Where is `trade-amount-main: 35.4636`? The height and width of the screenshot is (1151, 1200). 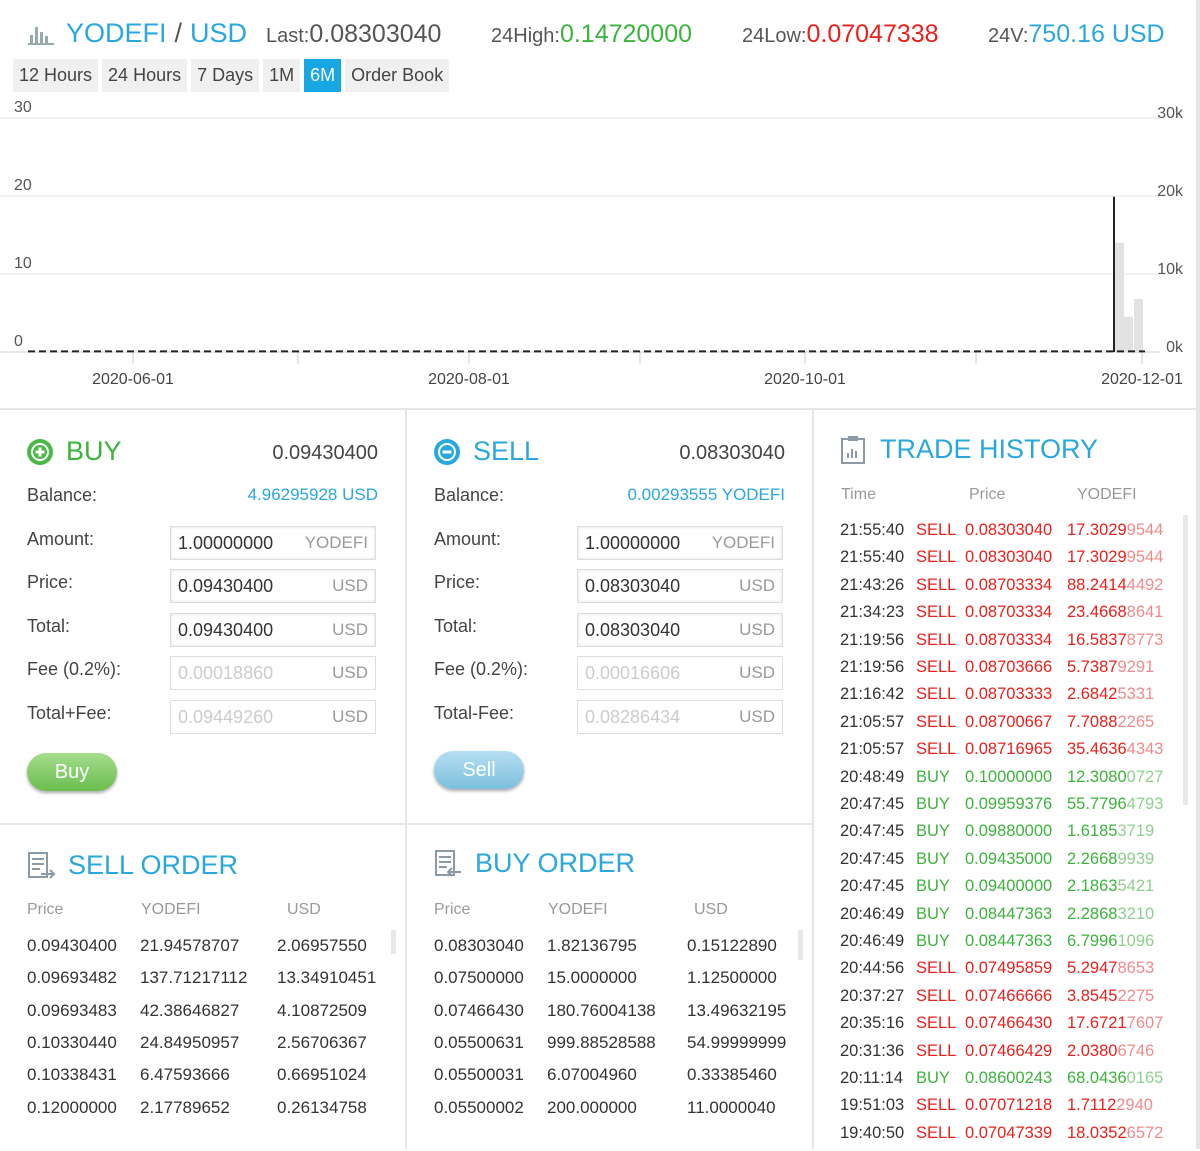 trade-amount-main: 35.4636 is located at coordinates (1097, 749).